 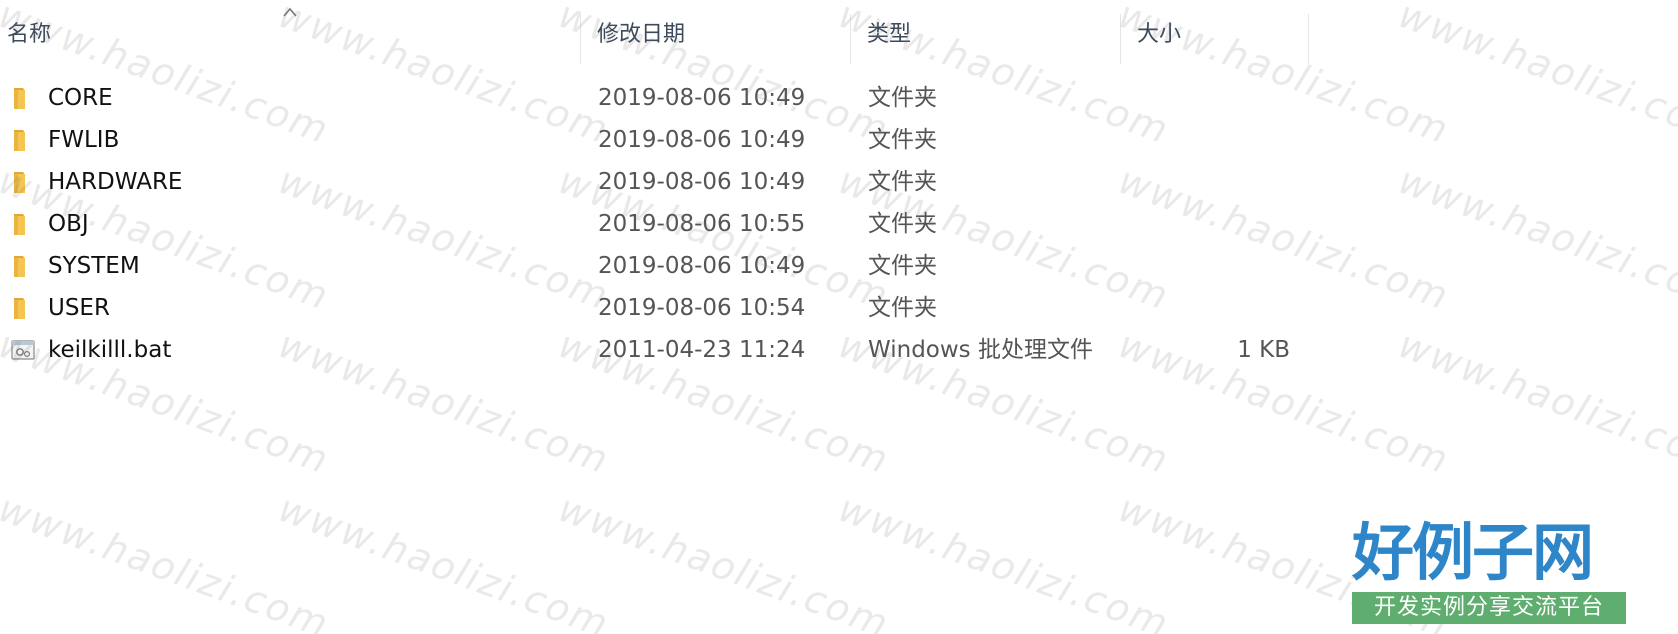 I want to click on file-row-user: USER 2019-08-06 10:54 文件夹, so click(x=650, y=308).